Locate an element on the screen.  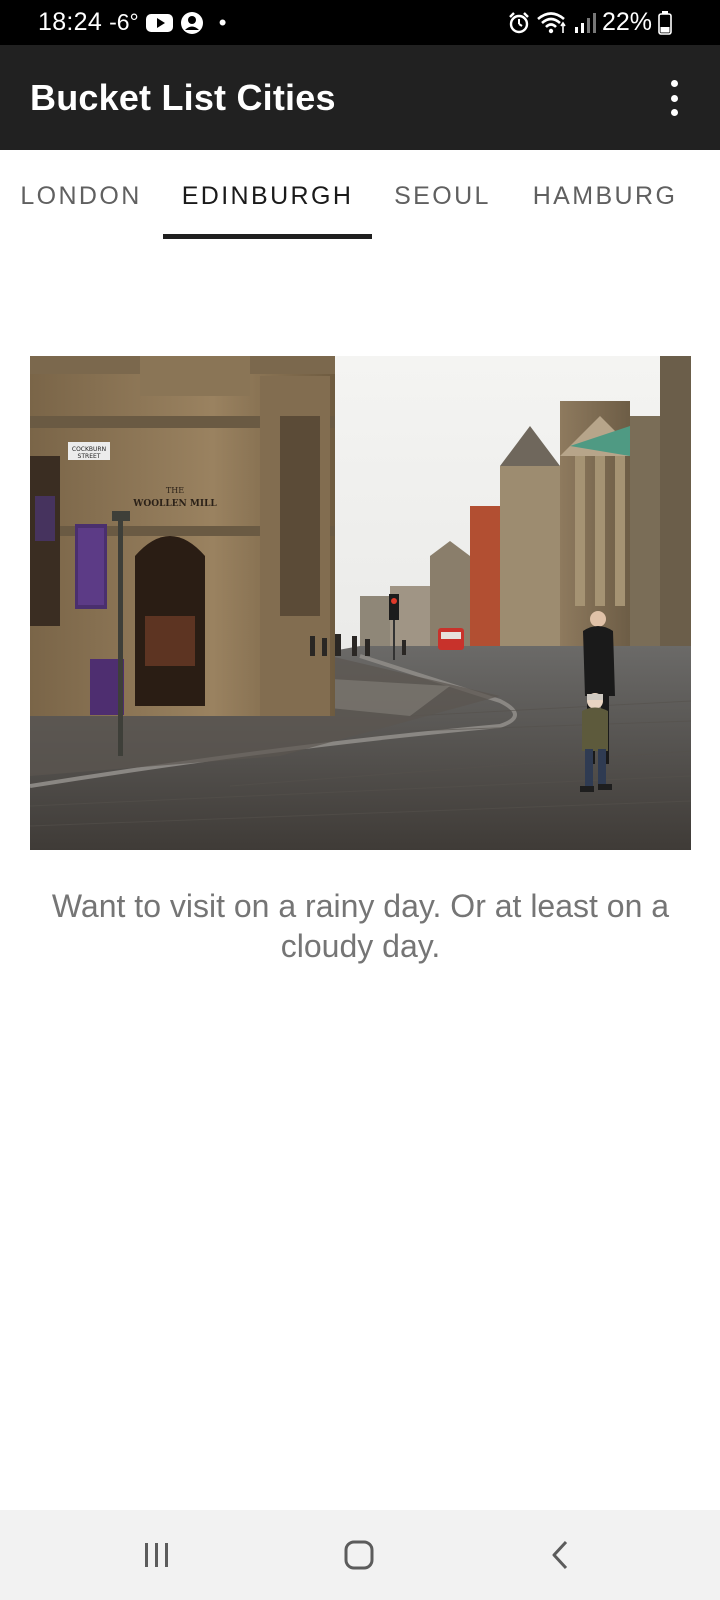
youtube-icon is located at coordinates (159, 23).